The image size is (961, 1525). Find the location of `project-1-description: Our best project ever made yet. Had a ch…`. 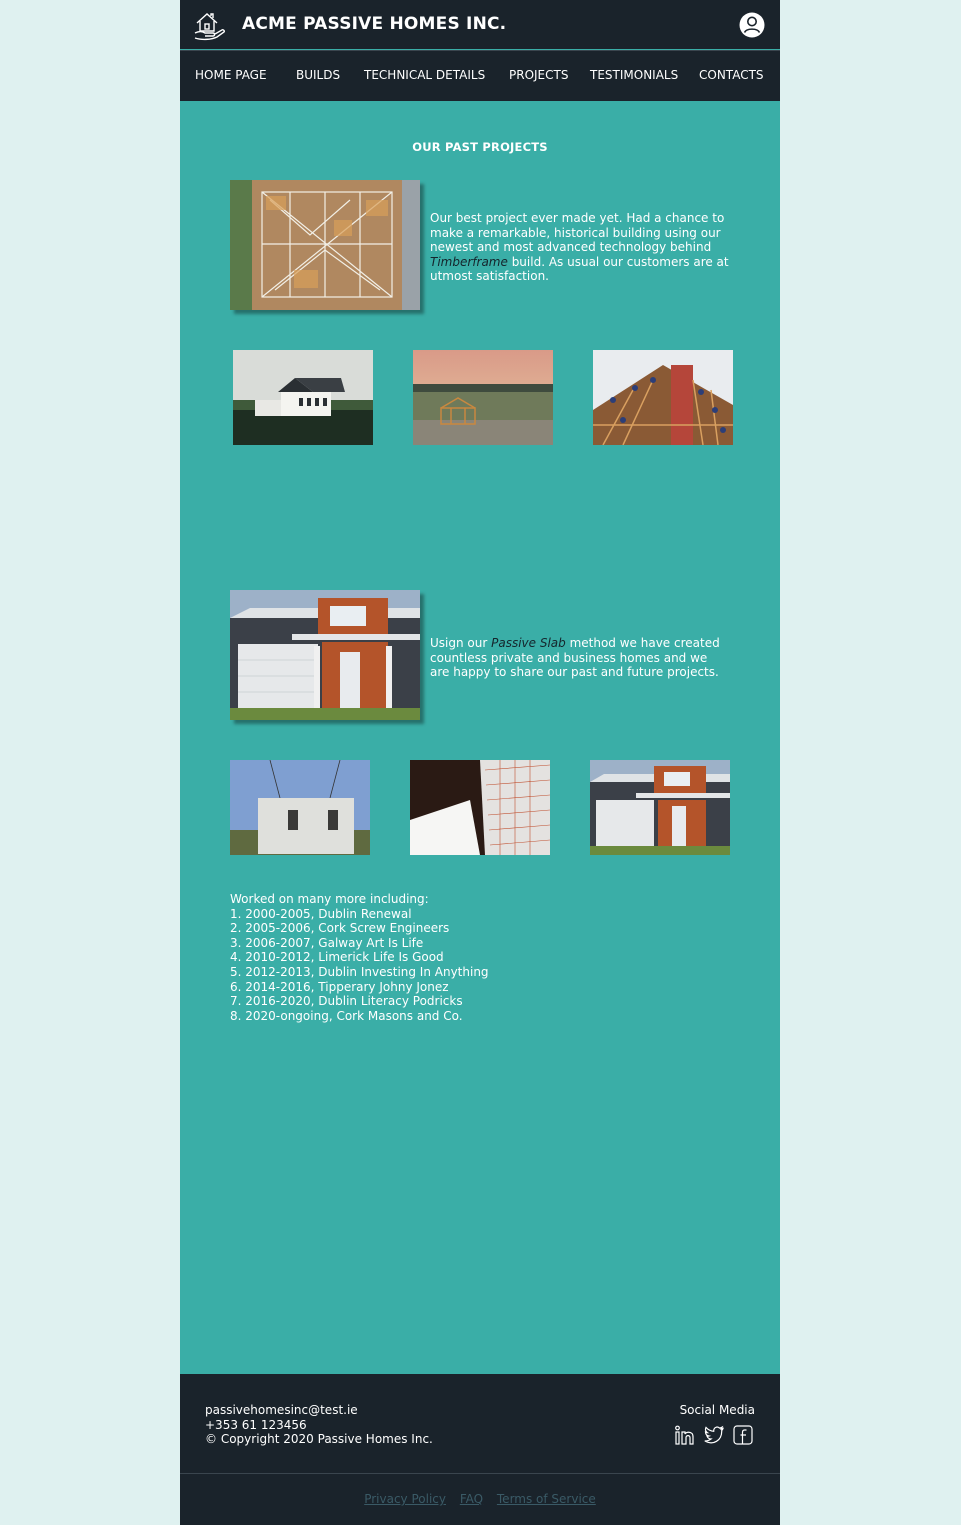

project-1-description: Our best project ever made yet. Had a ch… is located at coordinates (580, 247).